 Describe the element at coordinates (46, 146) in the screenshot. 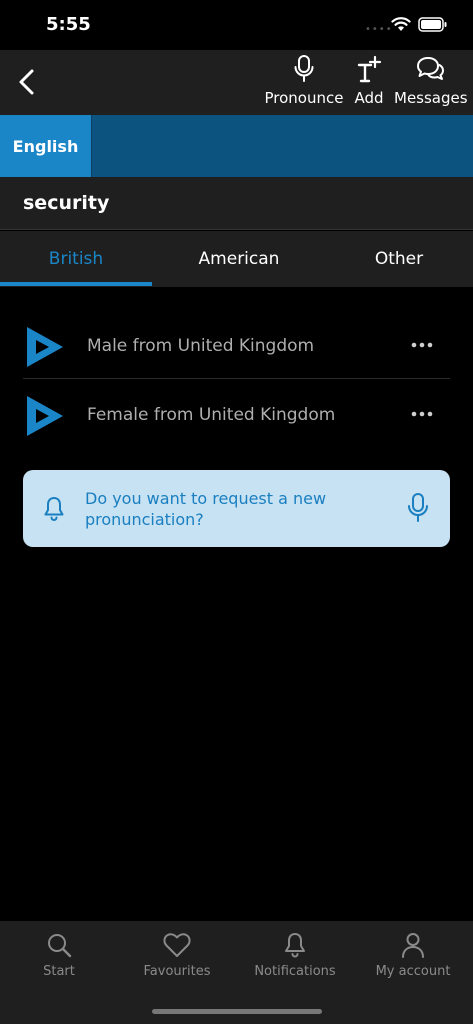

I see `language-tab-english: English` at that location.